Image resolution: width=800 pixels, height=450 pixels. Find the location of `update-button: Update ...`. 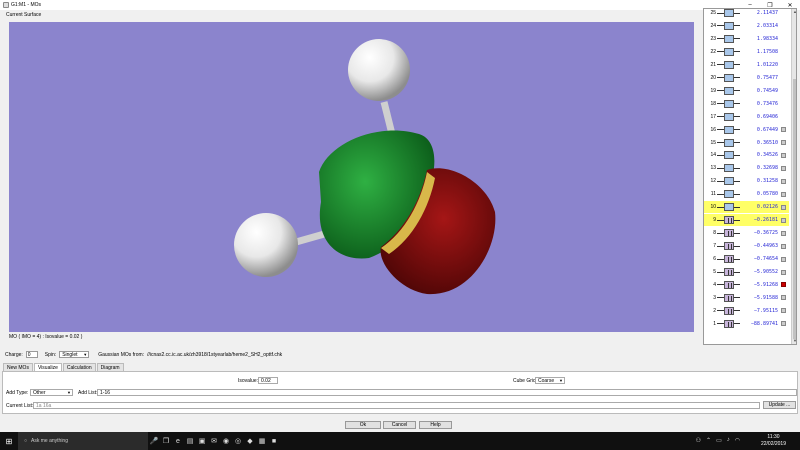

update-button: Update ... is located at coordinates (779, 405).